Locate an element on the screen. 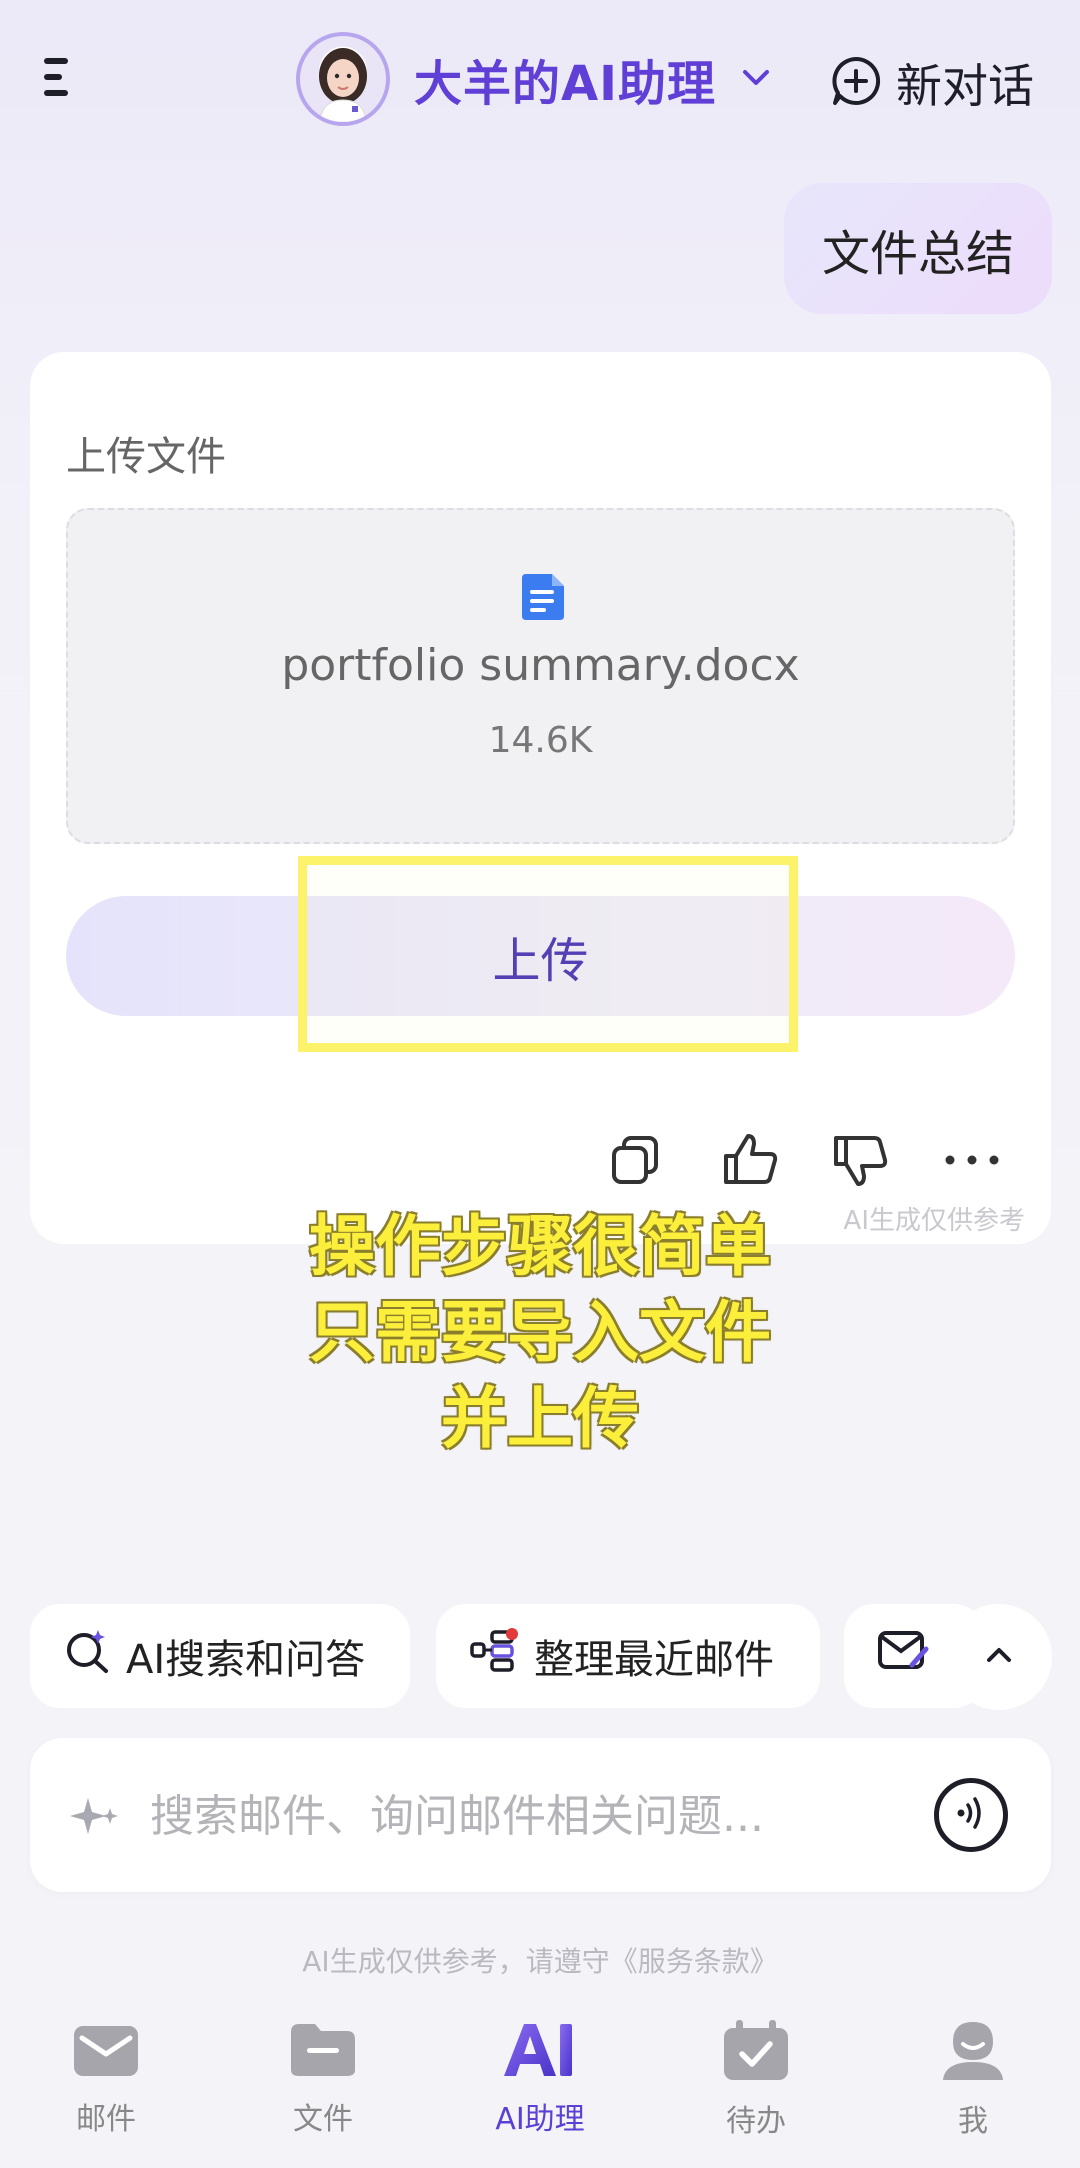 The image size is (1080, 2168). overlay-caption: 操作步骤很简单 只需要导入文件 并上传 is located at coordinates (540, 1333).